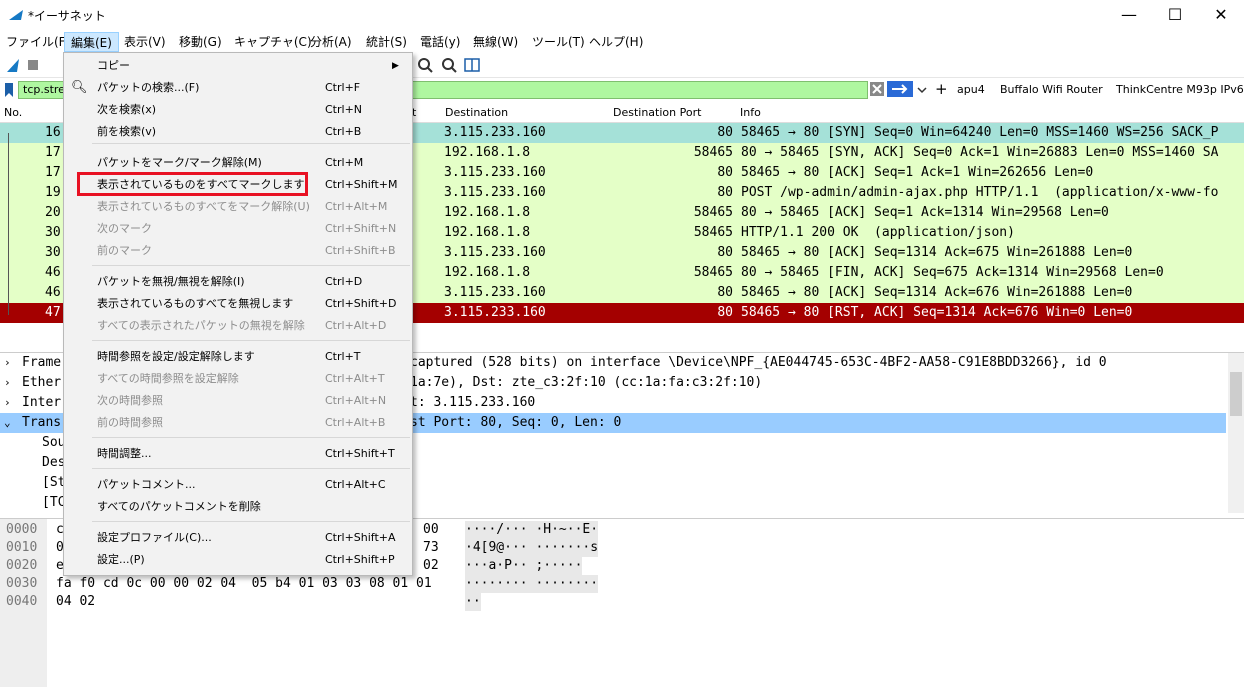  I want to click on filter-button-buffalo: Buffalo Wifi Router, so click(1051, 89).